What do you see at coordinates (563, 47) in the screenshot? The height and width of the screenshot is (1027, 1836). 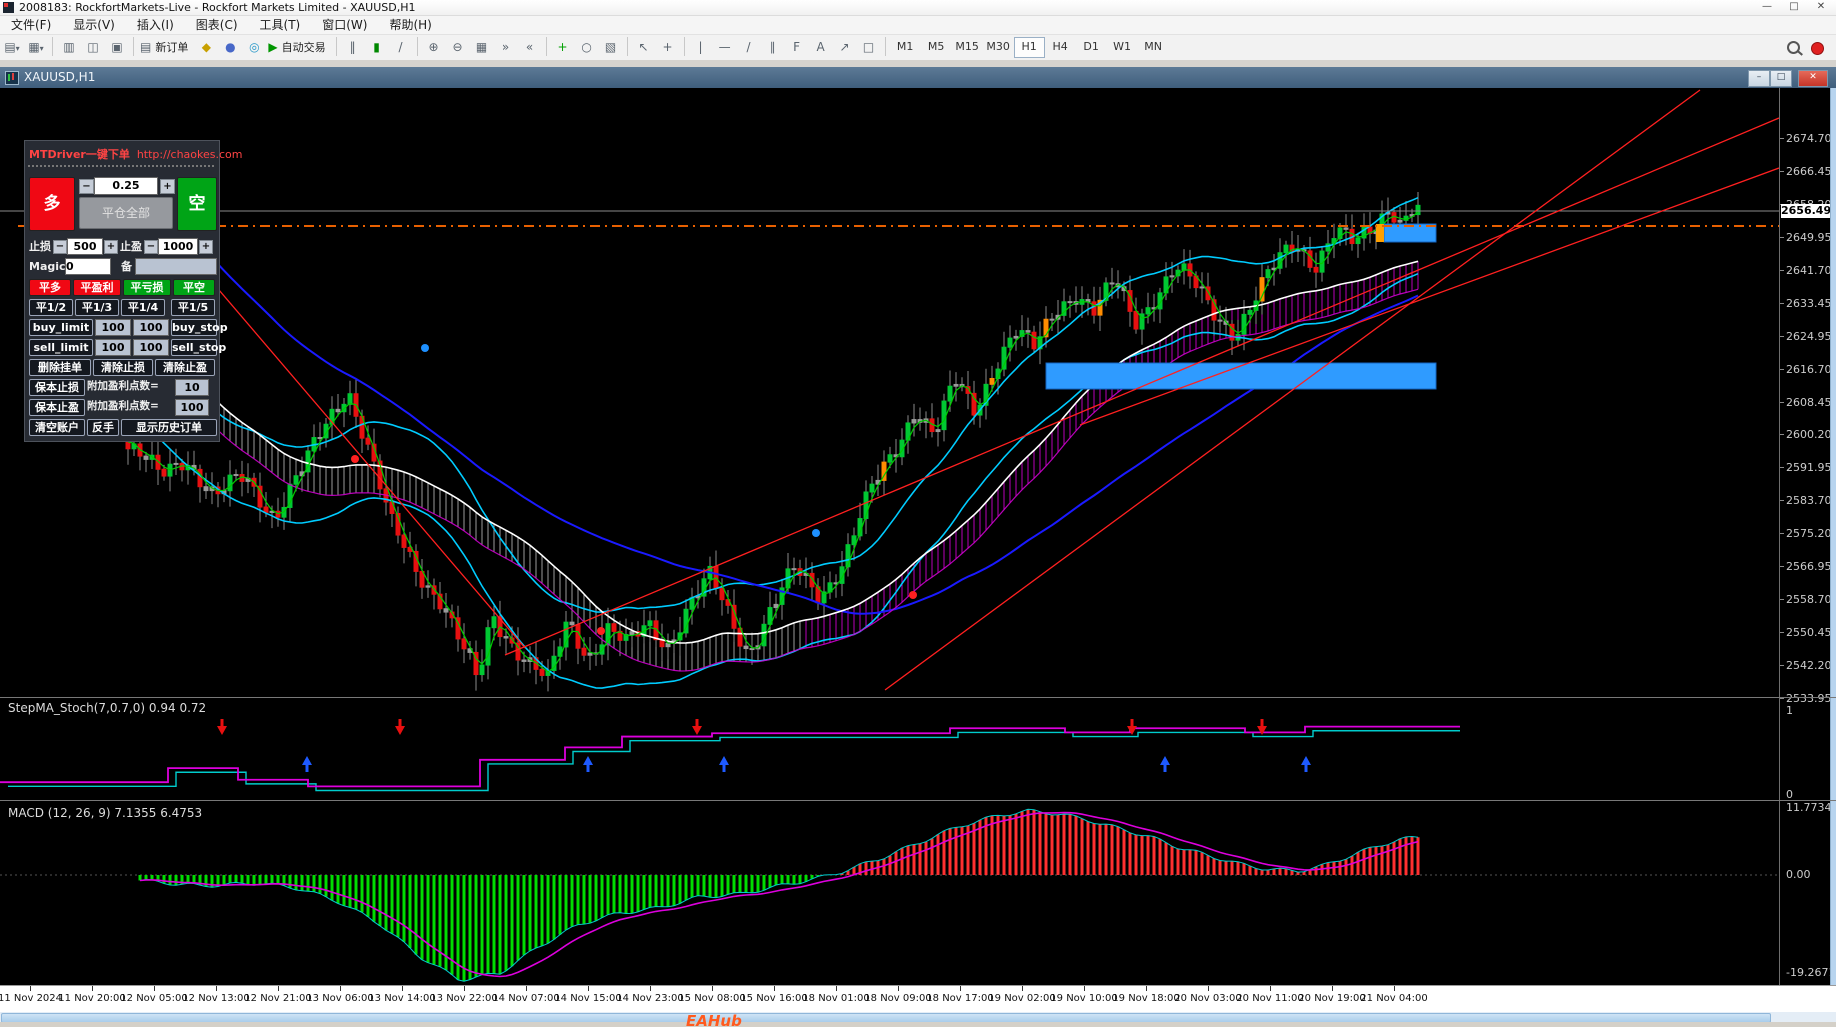 I see `toolbar-indicators-button: +` at bounding box center [563, 47].